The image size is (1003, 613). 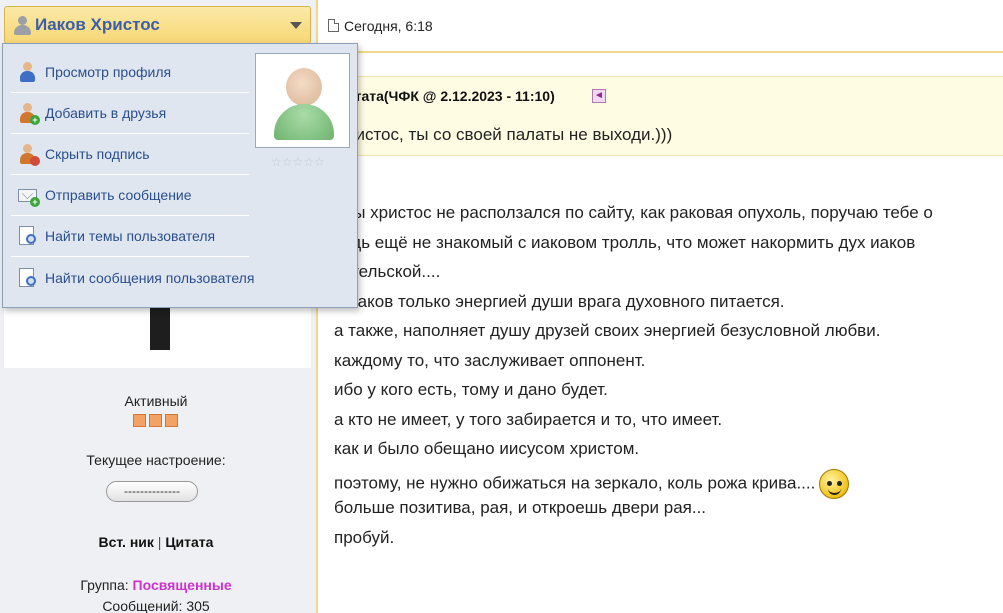 I want to click on quote-link: Цитата, so click(x=189, y=542).